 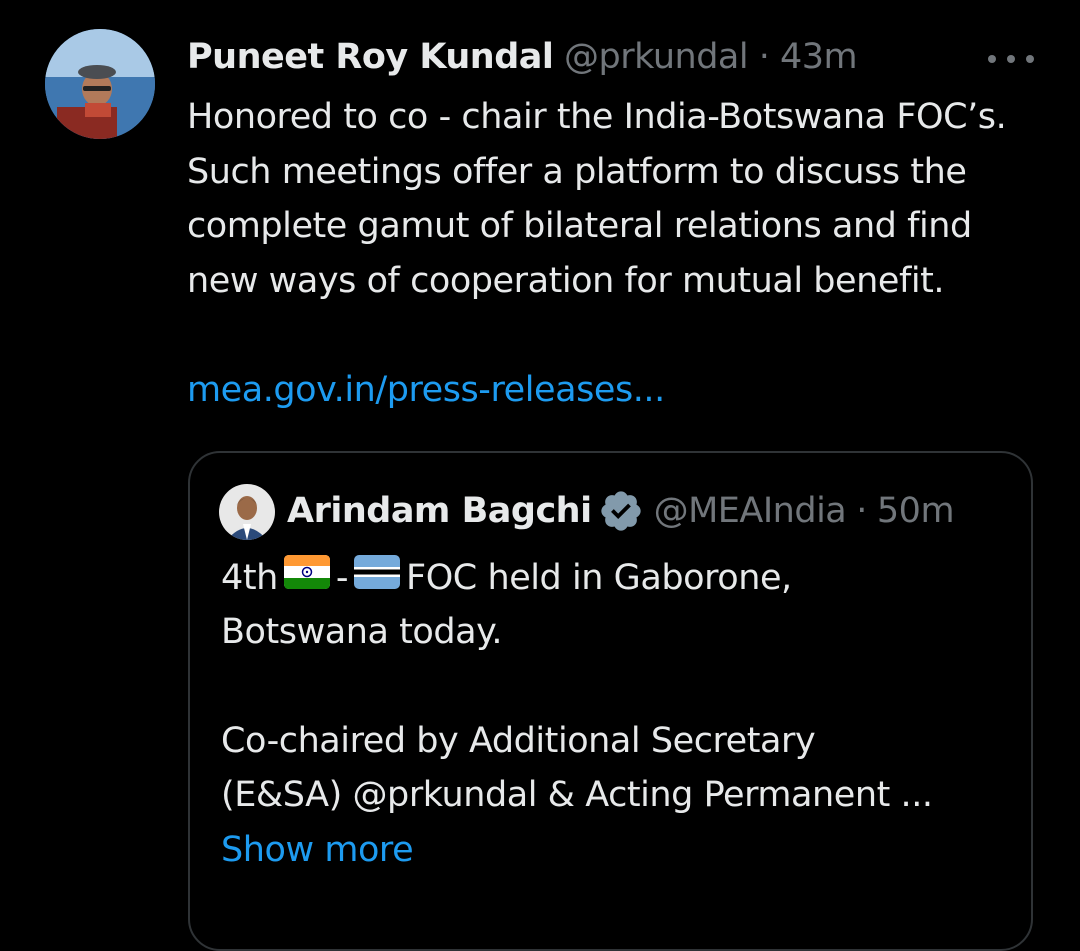 What do you see at coordinates (317, 850) in the screenshot?
I see `show-more-link: Show more` at bounding box center [317, 850].